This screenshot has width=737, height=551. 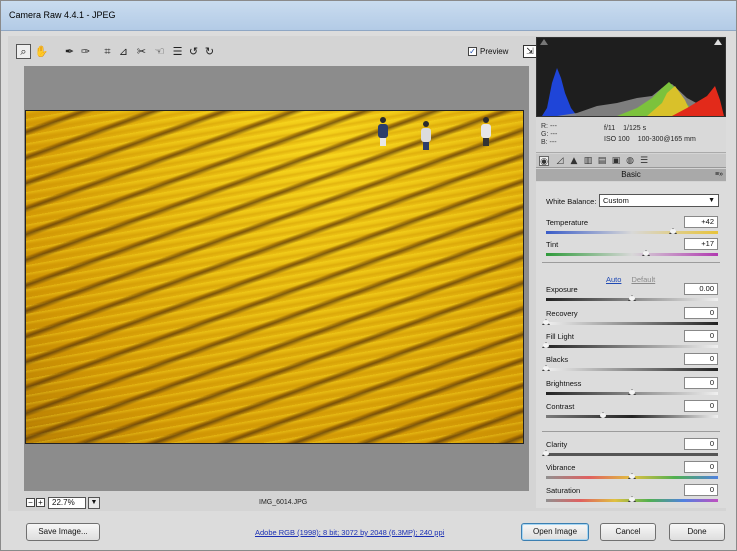 I want to click on tone-curve-tab-icon: ◿, so click(x=560, y=161).